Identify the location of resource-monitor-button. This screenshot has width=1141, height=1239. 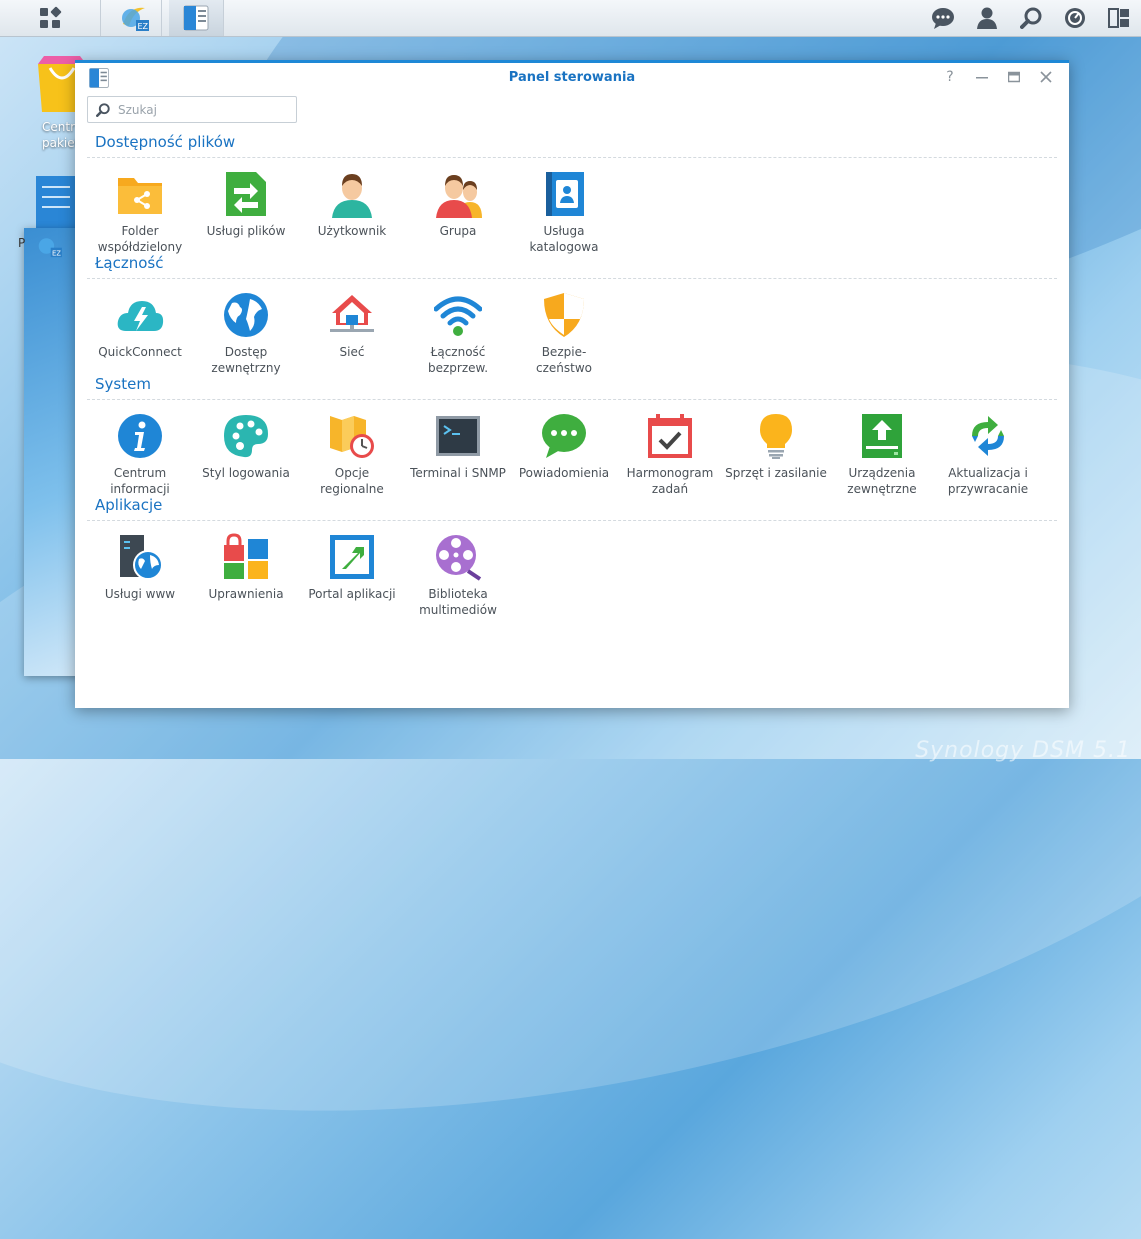
(1075, 18).